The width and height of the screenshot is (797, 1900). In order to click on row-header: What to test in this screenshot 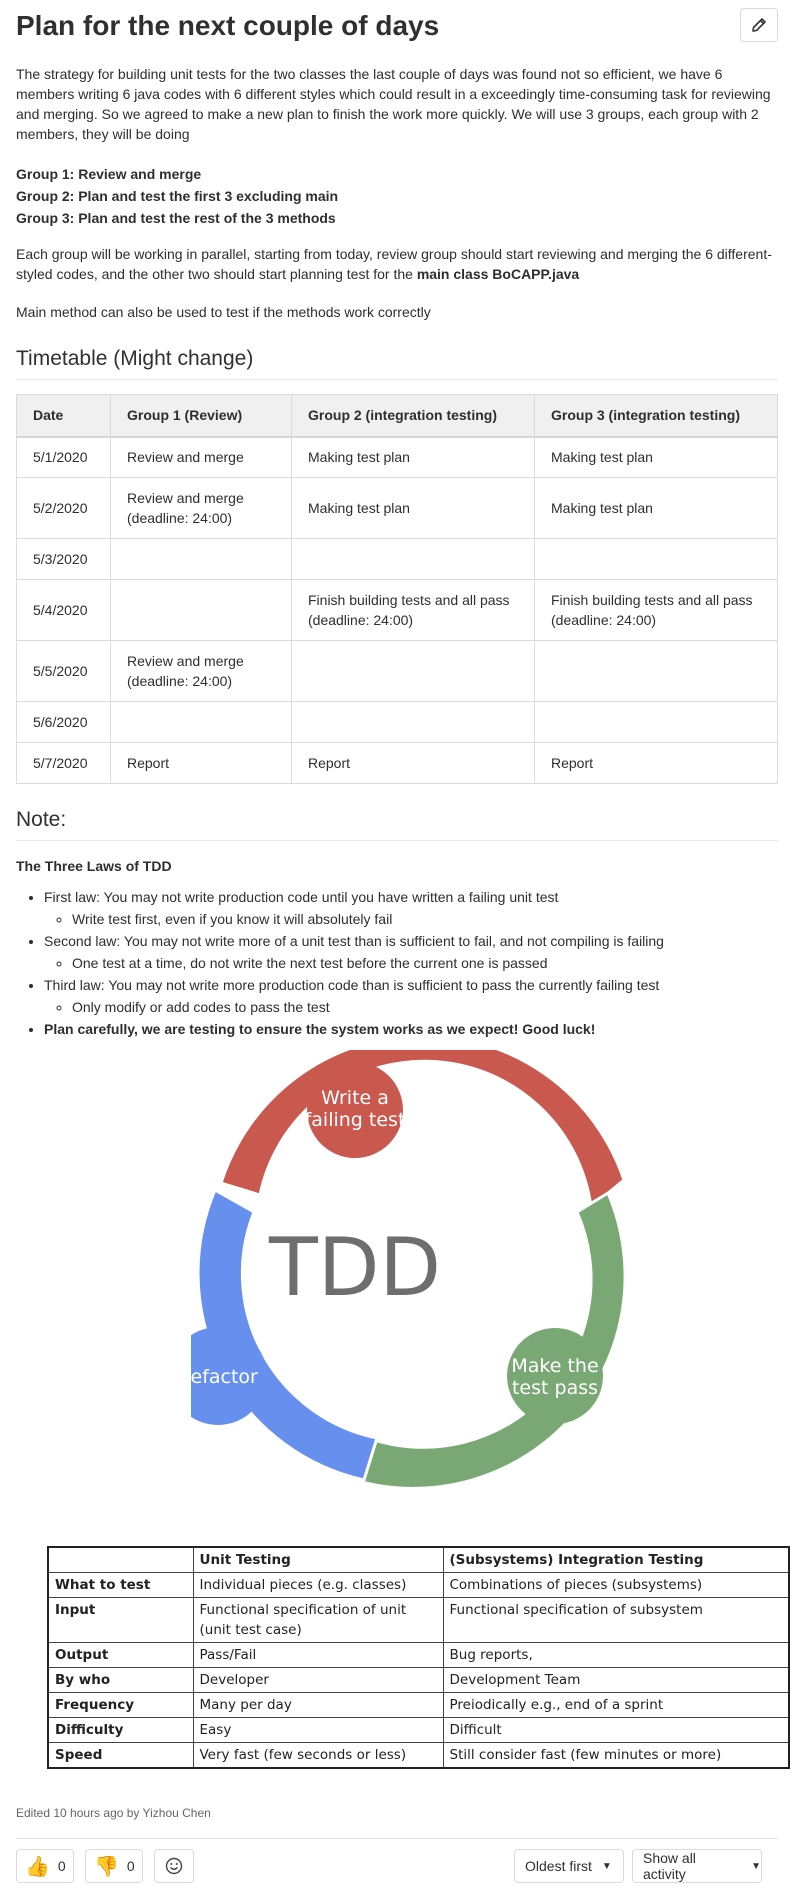, I will do `click(120, 1585)`.